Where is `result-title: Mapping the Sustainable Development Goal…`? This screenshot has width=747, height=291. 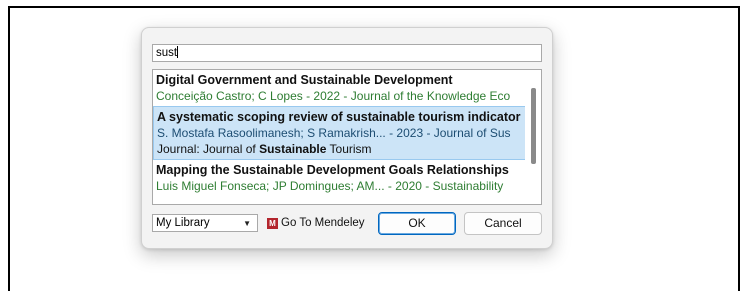
result-title: Mapping the Sustainable Development Goal… is located at coordinates (332, 170).